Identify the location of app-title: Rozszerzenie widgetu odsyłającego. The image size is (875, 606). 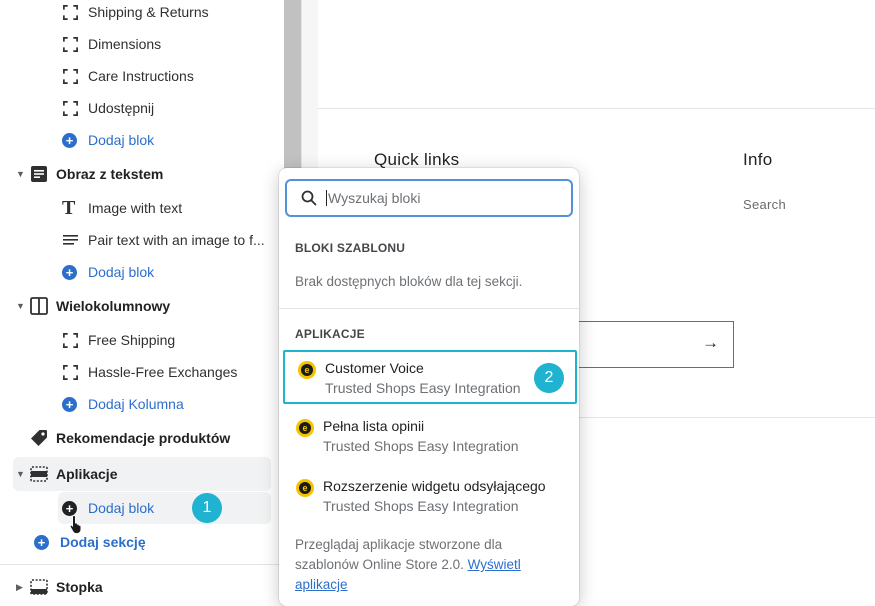
(434, 486).